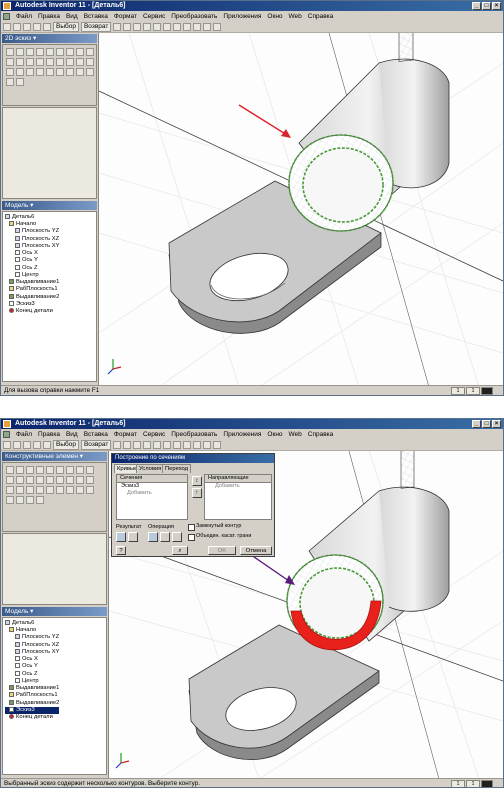  I want to click on rib-icon, so click(50, 470).